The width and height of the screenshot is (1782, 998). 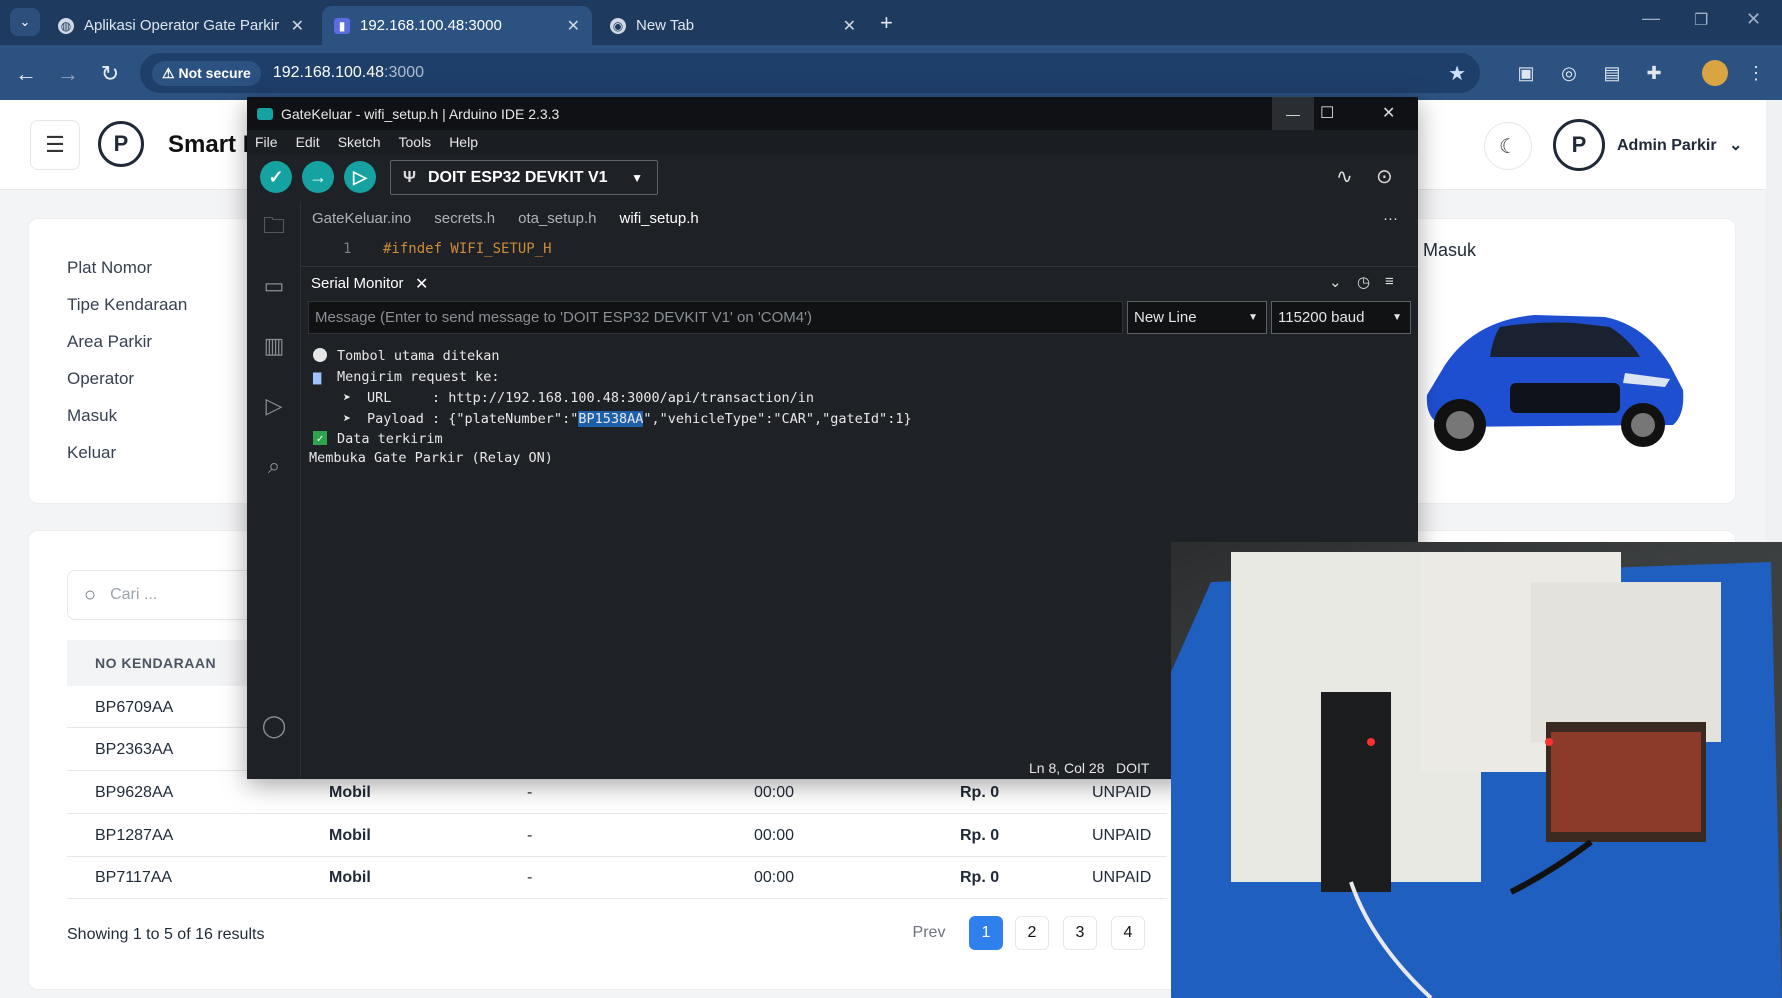 I want to click on menu-sketch: Sketch, so click(x=359, y=142).